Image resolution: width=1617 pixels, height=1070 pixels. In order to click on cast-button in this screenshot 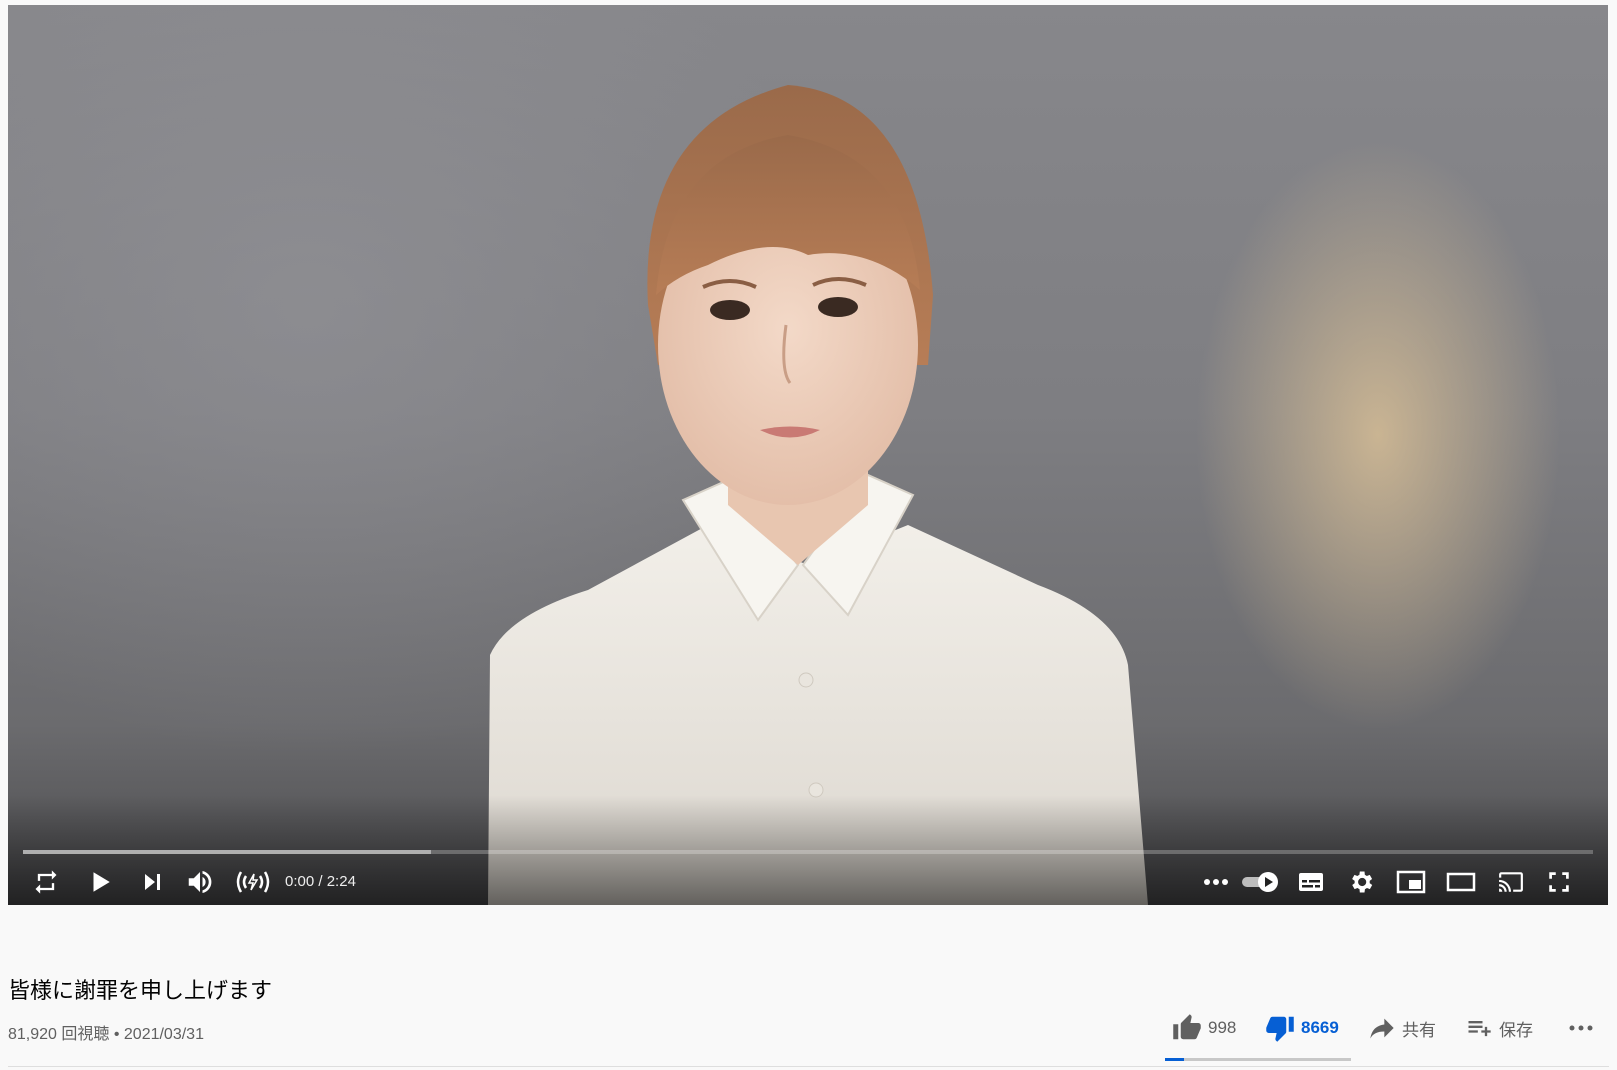, I will do `click(1511, 882)`.